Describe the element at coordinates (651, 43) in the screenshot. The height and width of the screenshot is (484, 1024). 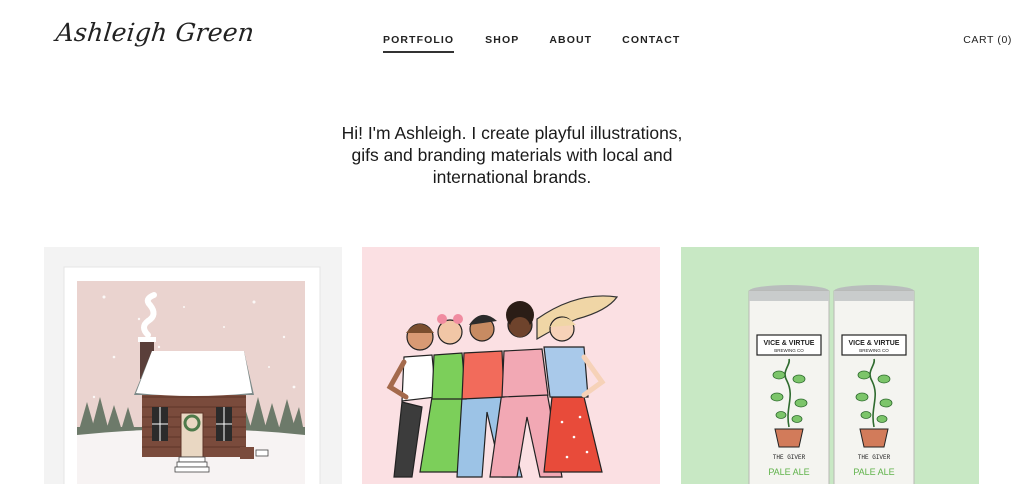
I see `nav-contact: CONTACT` at that location.